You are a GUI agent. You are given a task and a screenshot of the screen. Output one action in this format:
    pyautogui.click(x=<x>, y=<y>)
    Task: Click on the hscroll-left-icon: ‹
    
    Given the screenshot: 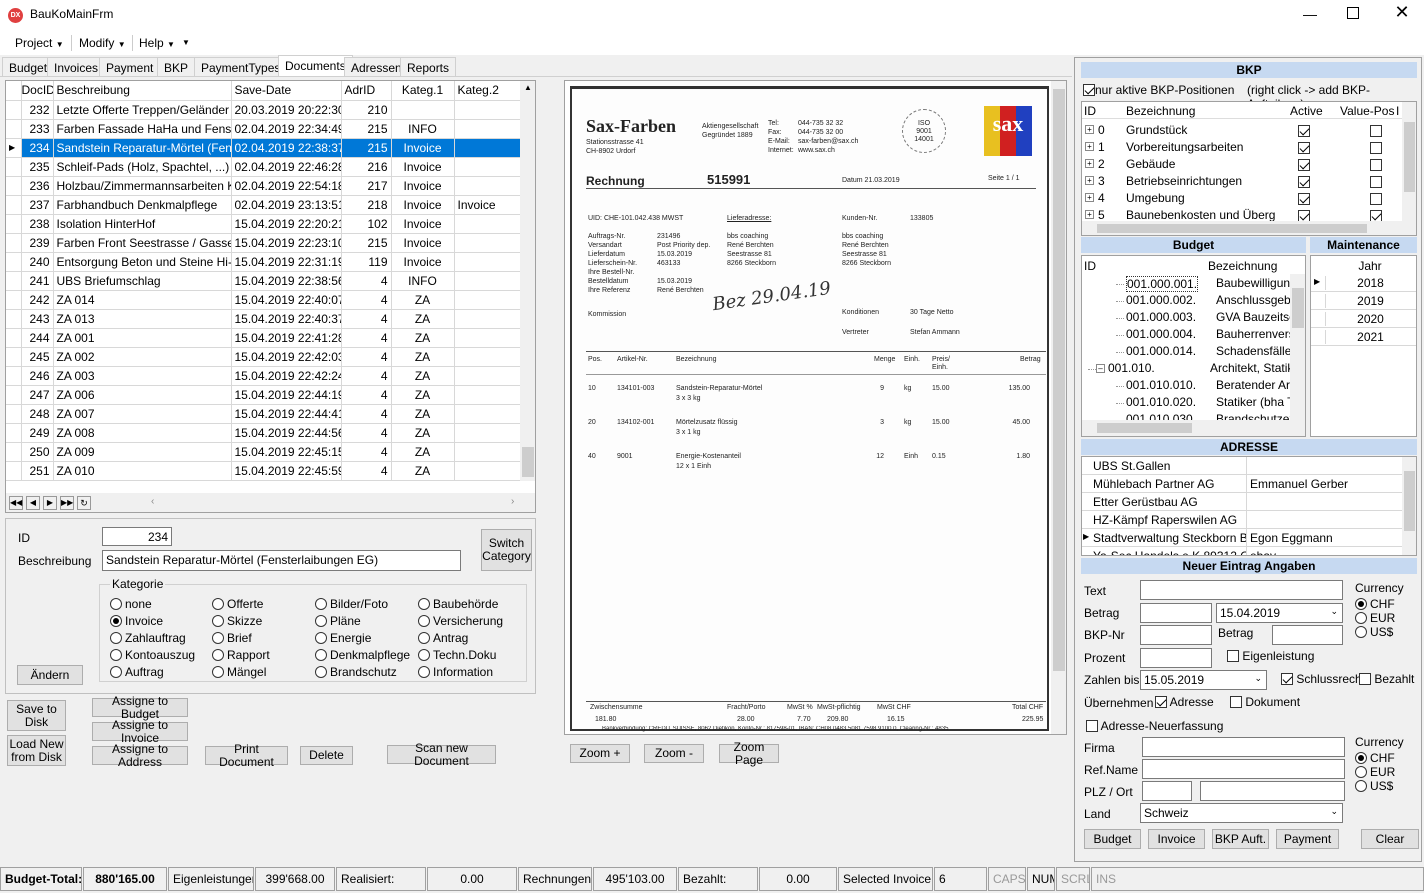 What is the action you would take?
    pyautogui.click(x=152, y=501)
    